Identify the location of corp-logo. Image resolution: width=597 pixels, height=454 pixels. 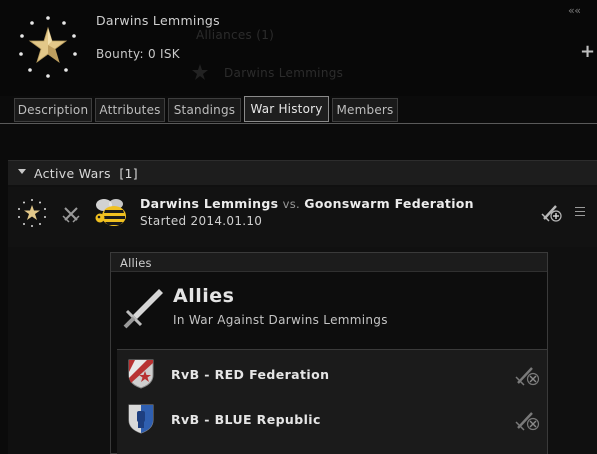
(48, 47).